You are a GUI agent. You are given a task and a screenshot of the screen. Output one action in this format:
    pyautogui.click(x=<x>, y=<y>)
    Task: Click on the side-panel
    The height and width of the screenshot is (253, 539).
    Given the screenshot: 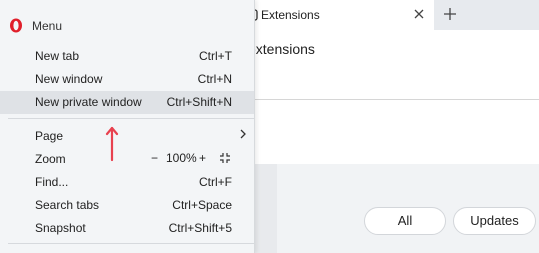 What is the action you would take?
    pyautogui.click(x=266, y=208)
    